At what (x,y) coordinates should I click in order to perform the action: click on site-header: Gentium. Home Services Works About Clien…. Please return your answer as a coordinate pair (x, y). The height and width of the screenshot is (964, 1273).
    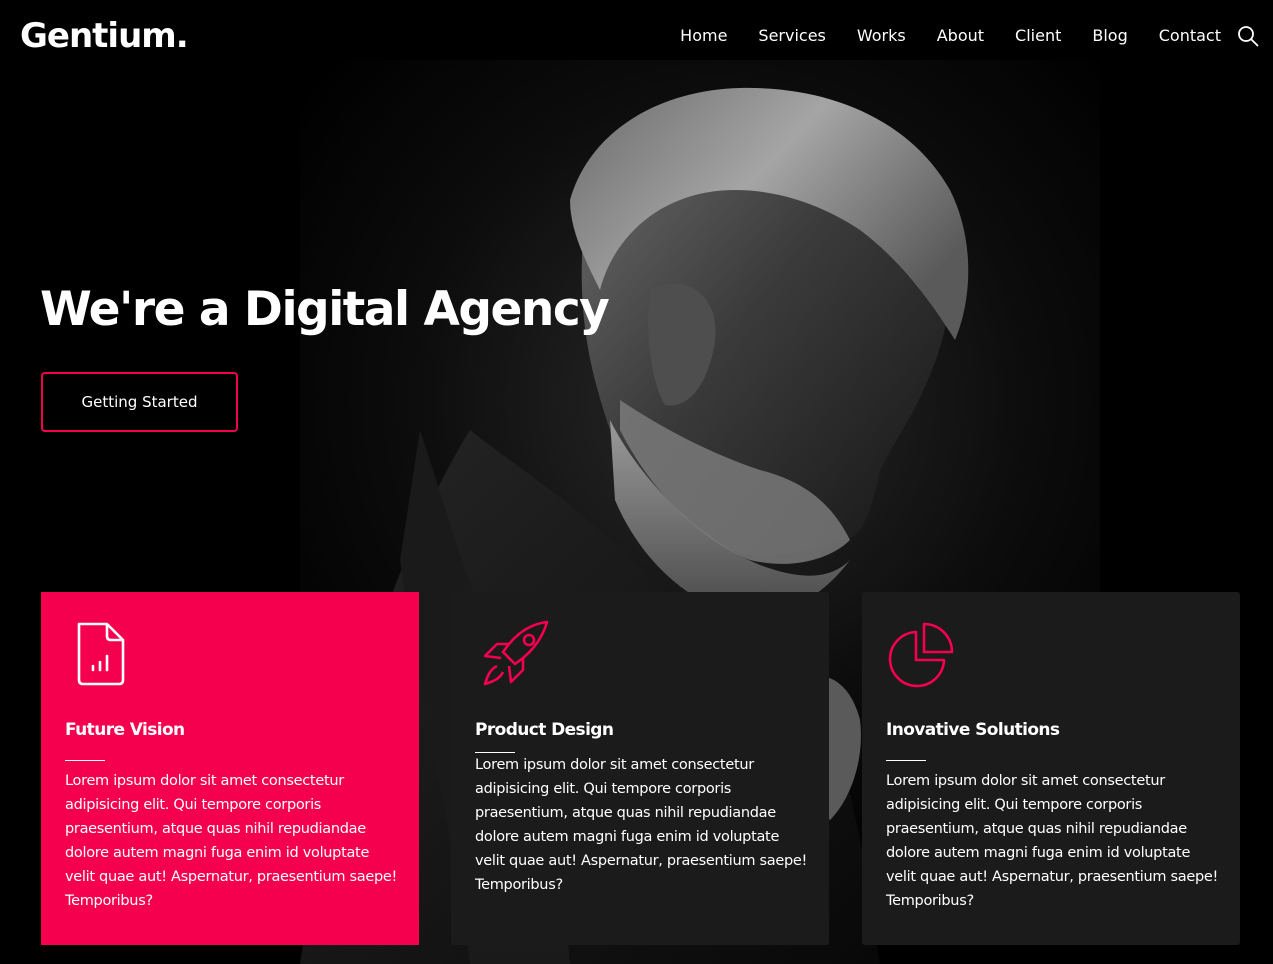
    Looking at the image, I should click on (636, 37).